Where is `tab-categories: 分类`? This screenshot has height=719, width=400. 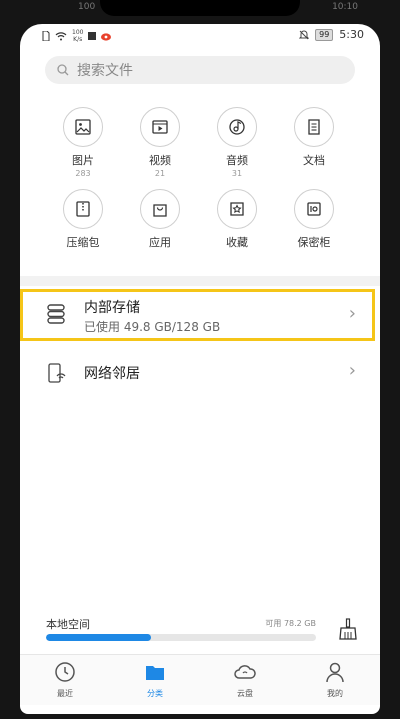
tab-categories: 分类 is located at coordinates (155, 680).